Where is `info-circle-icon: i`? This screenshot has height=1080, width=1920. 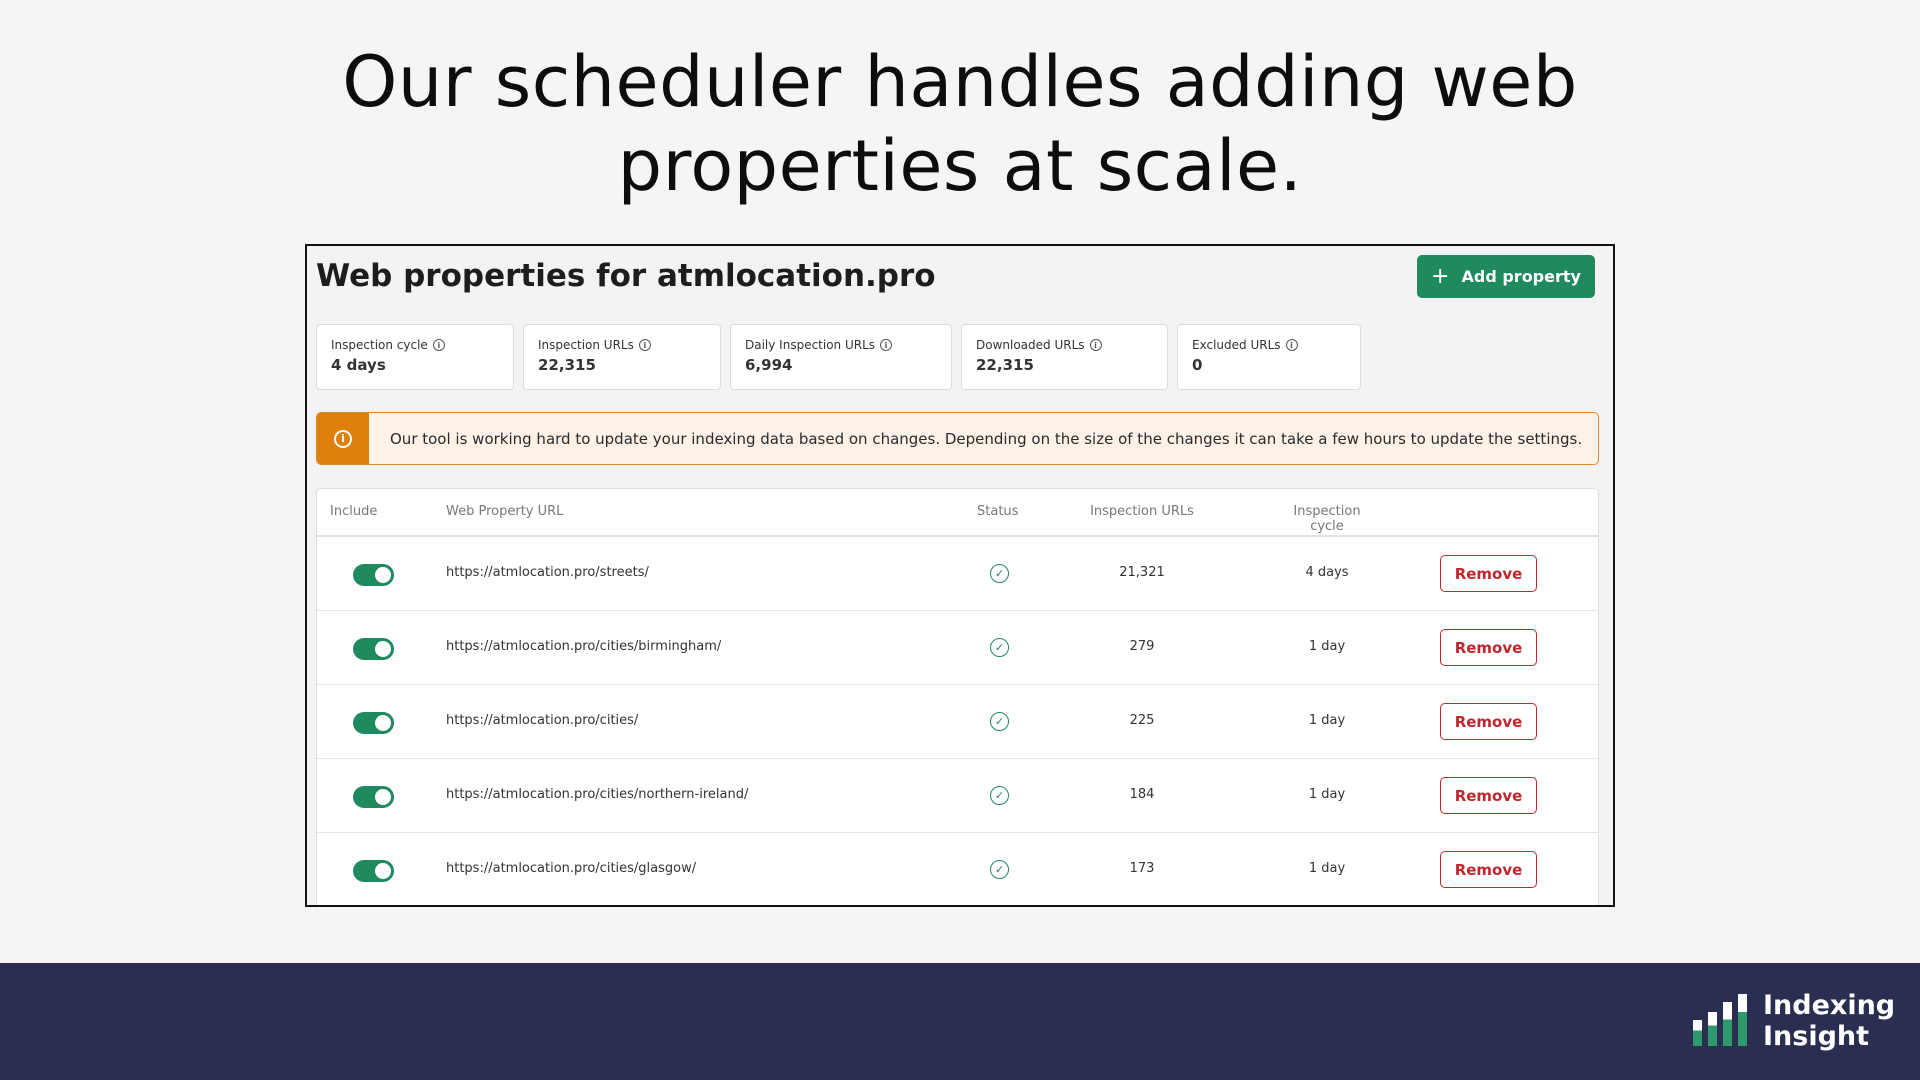 info-circle-icon: i is located at coordinates (343, 438).